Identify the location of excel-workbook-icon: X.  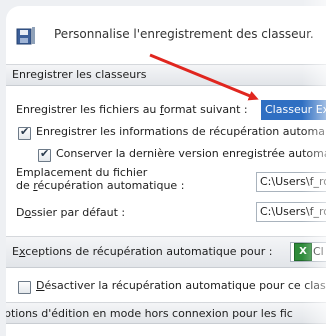
(303, 252).